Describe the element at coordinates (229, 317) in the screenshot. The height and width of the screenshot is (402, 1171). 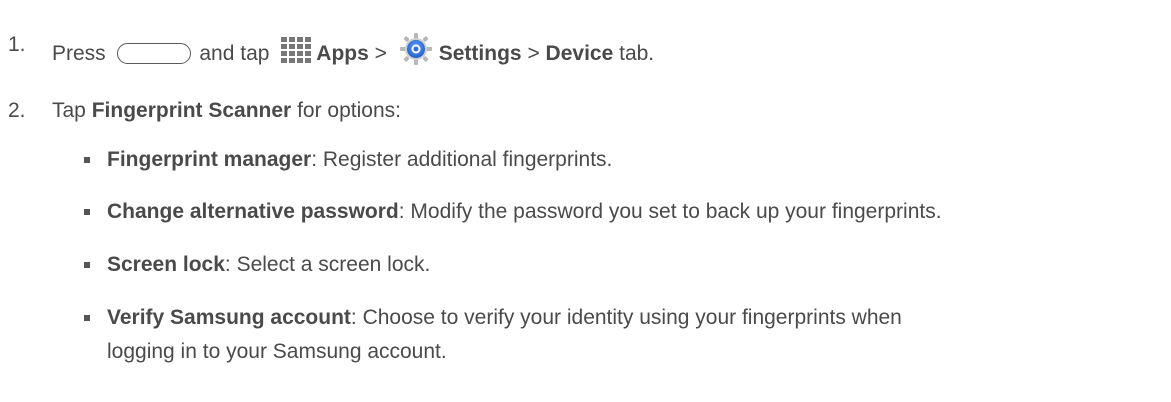
I see `option-title: Verify Samsung account` at that location.